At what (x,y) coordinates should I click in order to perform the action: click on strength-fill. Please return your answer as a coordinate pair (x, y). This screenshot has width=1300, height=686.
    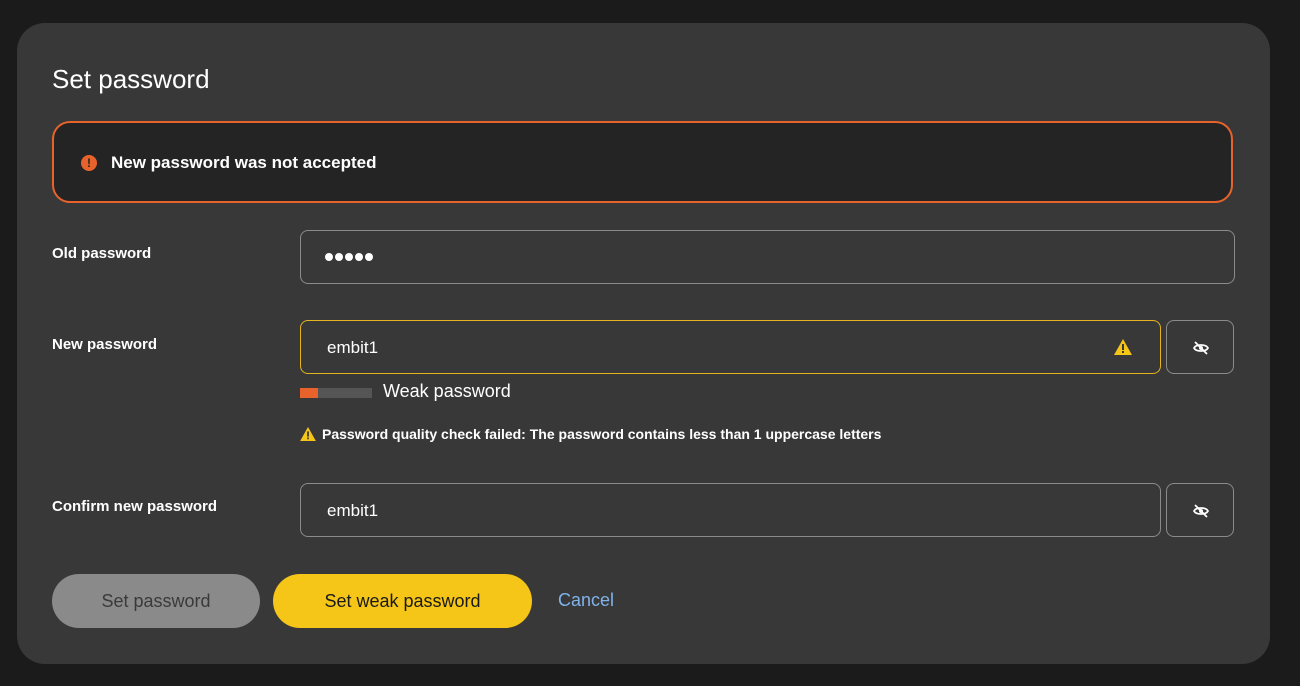
    Looking at the image, I should click on (309, 393).